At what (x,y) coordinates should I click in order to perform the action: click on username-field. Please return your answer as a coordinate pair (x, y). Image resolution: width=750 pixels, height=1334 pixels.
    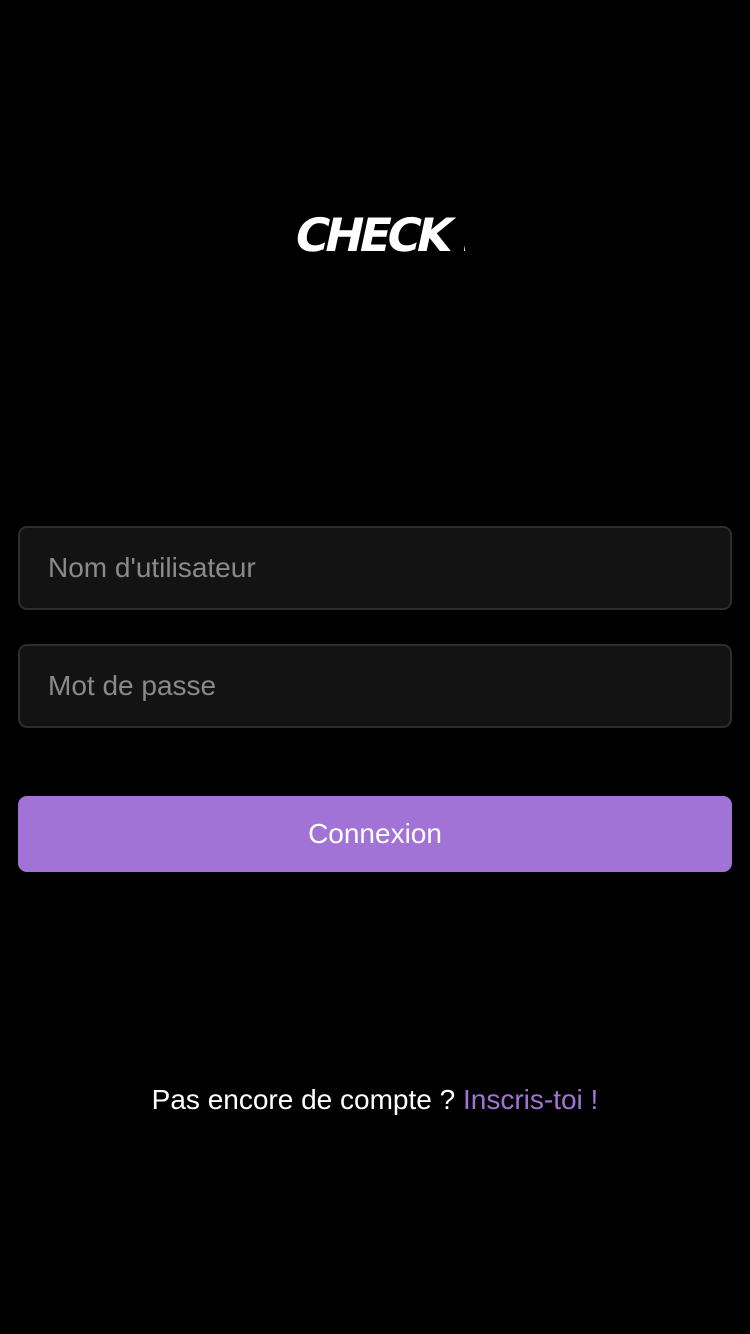
    Looking at the image, I should click on (375, 568).